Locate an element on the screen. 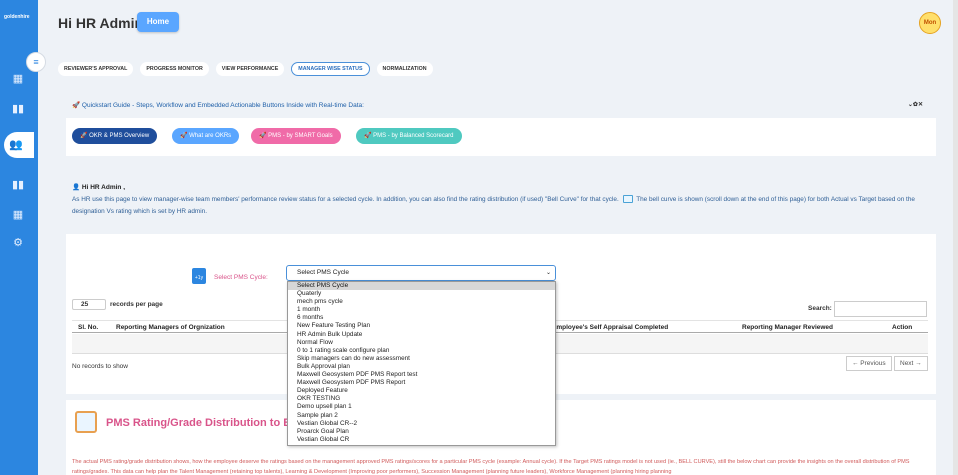 The height and width of the screenshot is (475, 958). tab-manager-wise-status: MANAGER WISE STATUS is located at coordinates (330, 69).